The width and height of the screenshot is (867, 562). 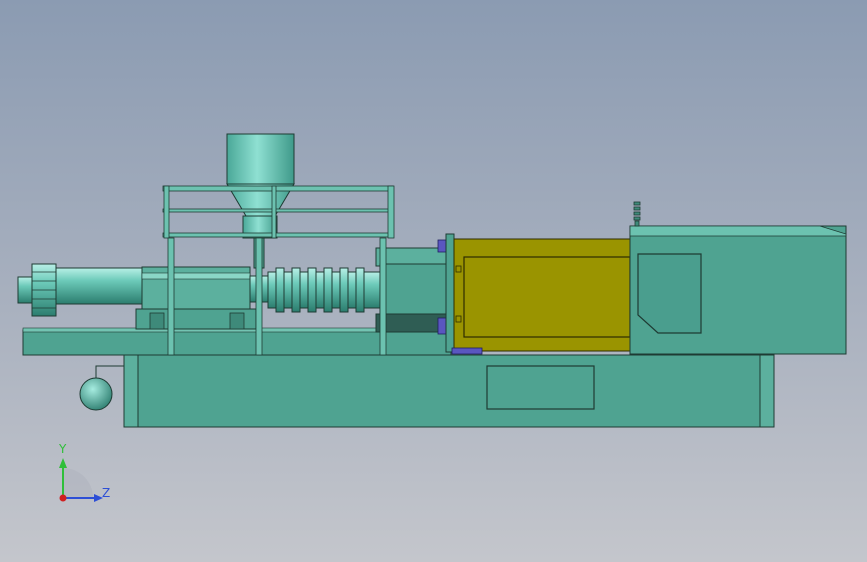 I want to click on hydraulic-housing, so click(x=738, y=278).